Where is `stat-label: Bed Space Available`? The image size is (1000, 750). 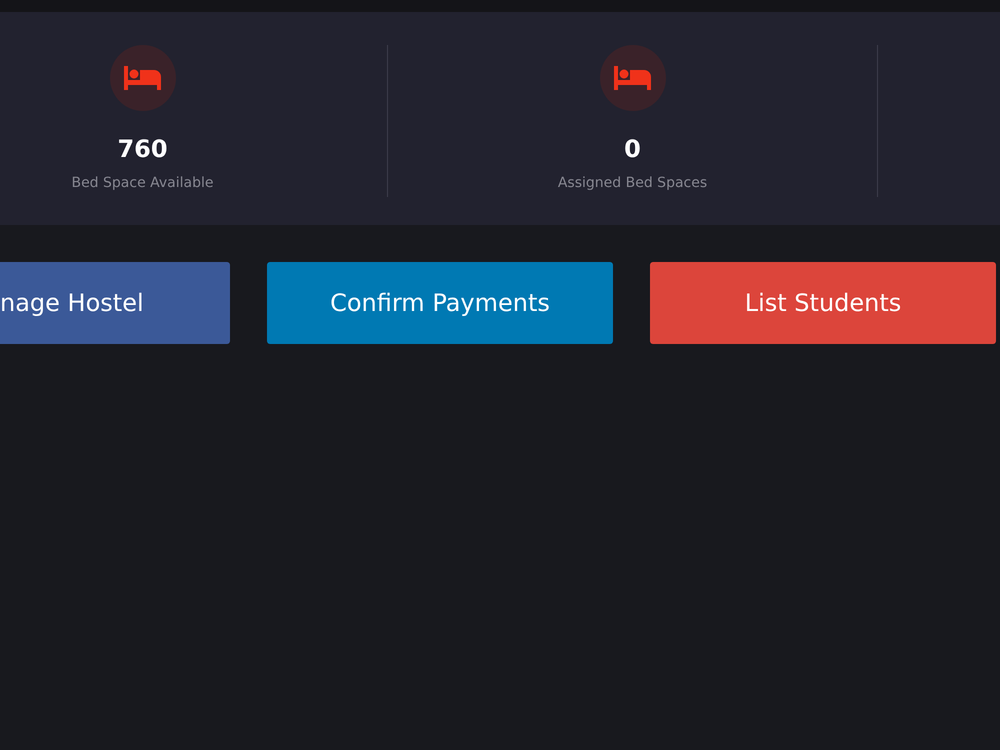 stat-label: Bed Space Available is located at coordinates (142, 183).